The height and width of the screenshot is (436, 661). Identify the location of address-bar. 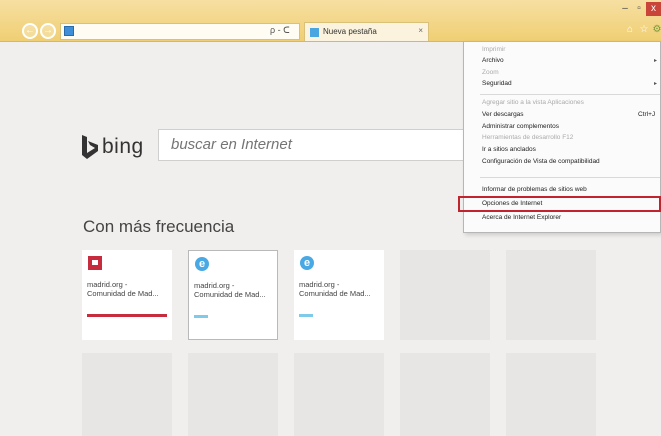
(180, 31).